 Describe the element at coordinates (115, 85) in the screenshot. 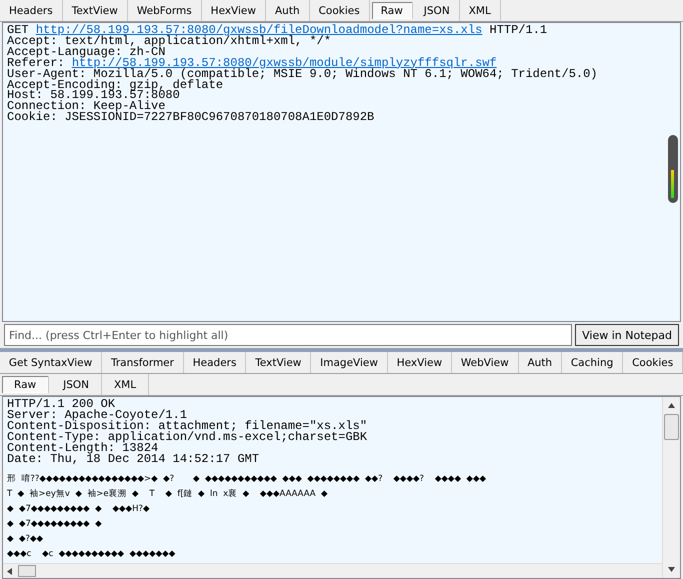

I see `request-line: Accept-Encoding: gzip, deflate` at that location.